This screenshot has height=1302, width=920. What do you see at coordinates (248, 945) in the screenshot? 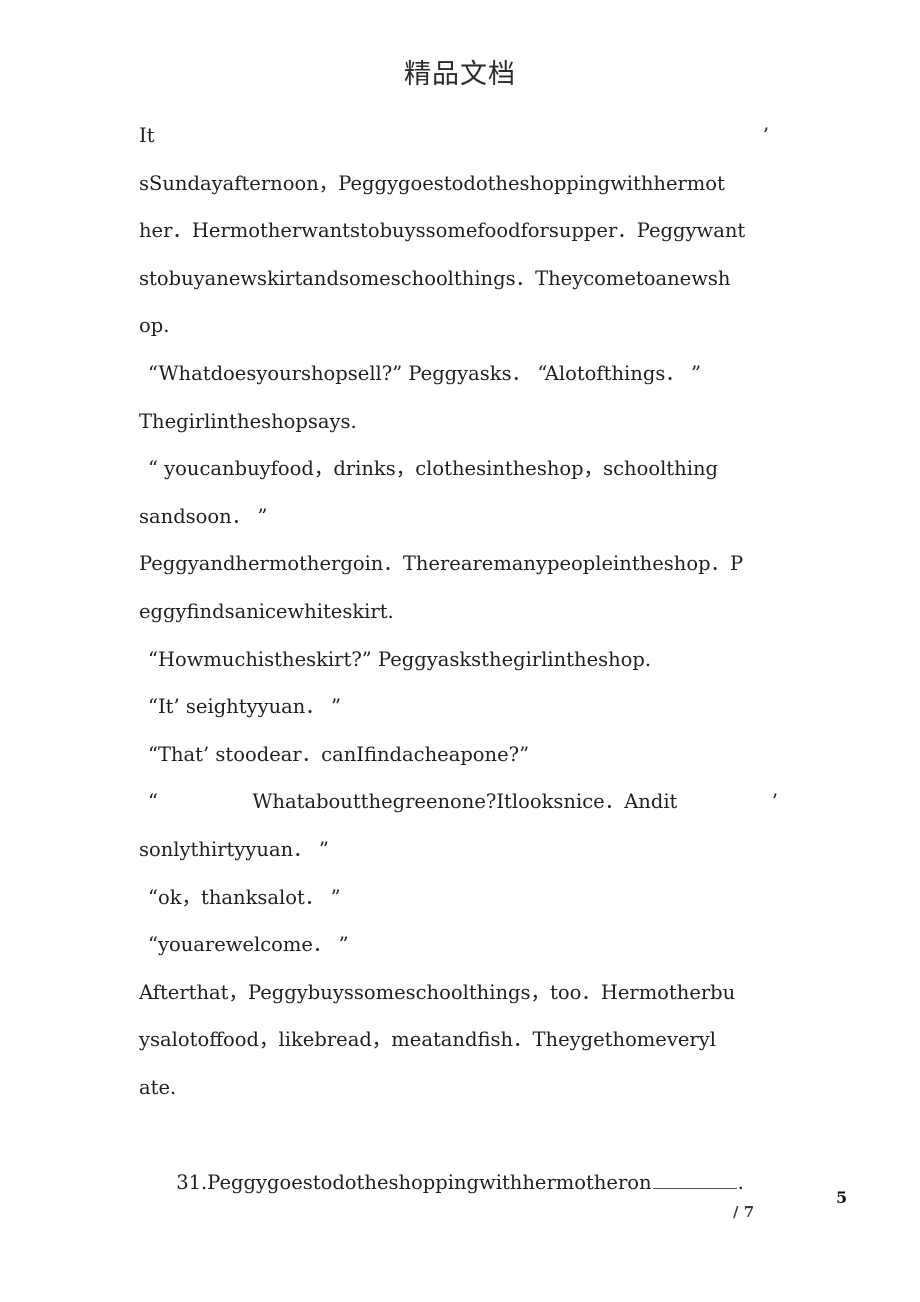
I see `text-line: “youarewelcome． ”` at bounding box center [248, 945].